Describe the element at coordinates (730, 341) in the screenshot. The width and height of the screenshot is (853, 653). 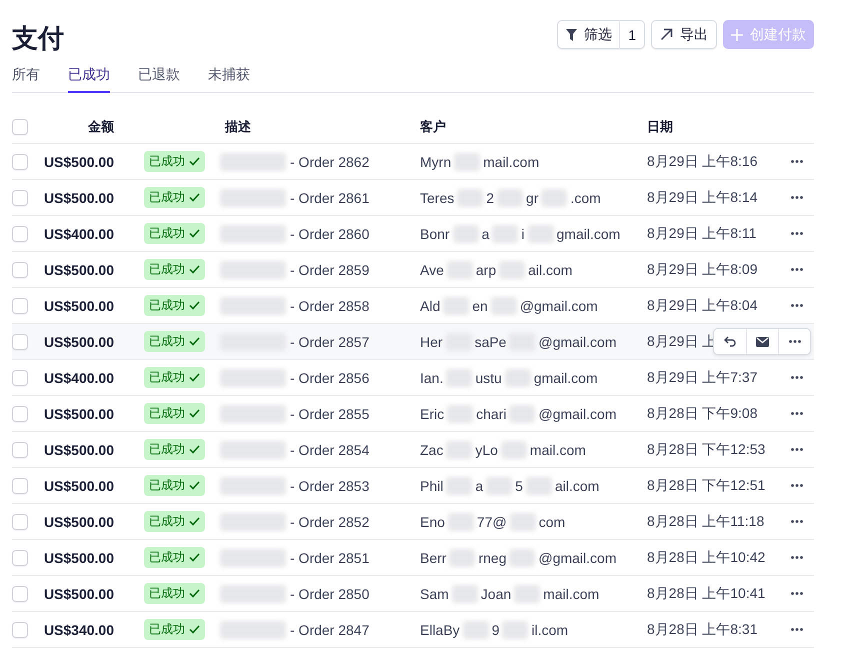
I see `reply-icon` at that location.